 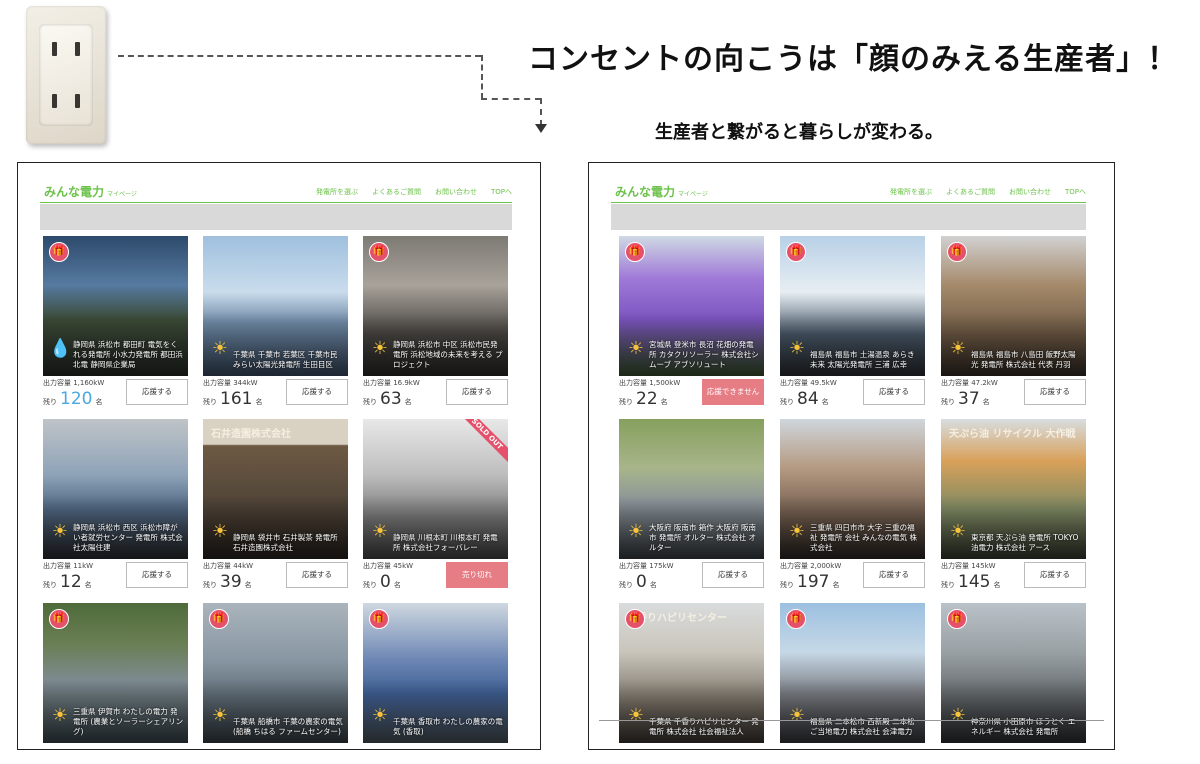 What do you see at coordinates (1012, 434) in the screenshot?
I see `photo-sign-text: 天ぷら油 リサイクル 大作戦` at bounding box center [1012, 434].